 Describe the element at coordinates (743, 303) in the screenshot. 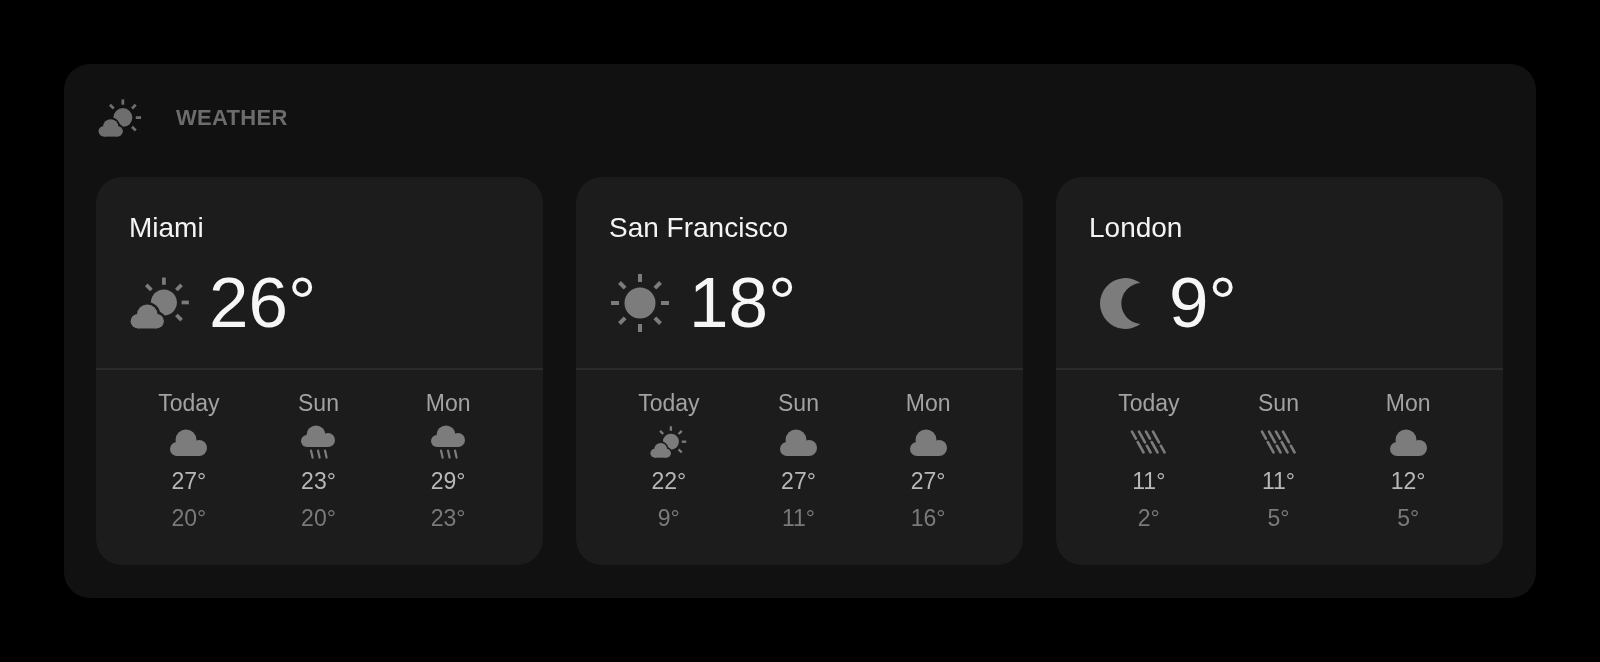

I see `current-temperature: 18°` at that location.